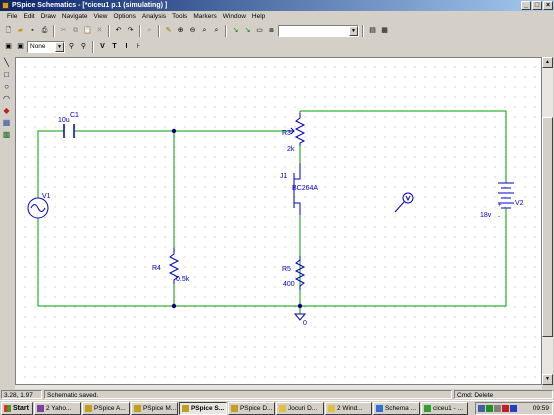 The image size is (554, 415). What do you see at coordinates (63, 30) in the screenshot?
I see `cut-icon: ✂` at bounding box center [63, 30].